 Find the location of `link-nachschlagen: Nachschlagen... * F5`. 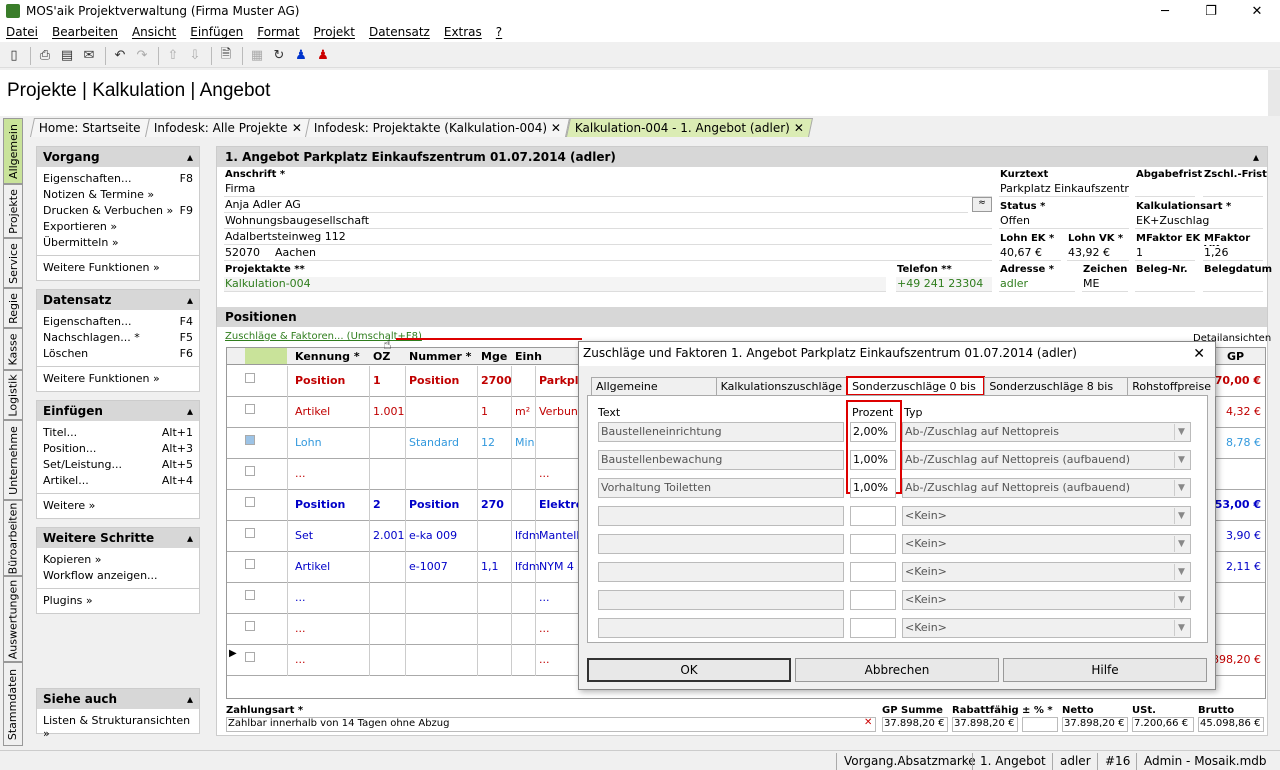

link-nachschlagen: Nachschlagen... * F5 is located at coordinates (118, 338).